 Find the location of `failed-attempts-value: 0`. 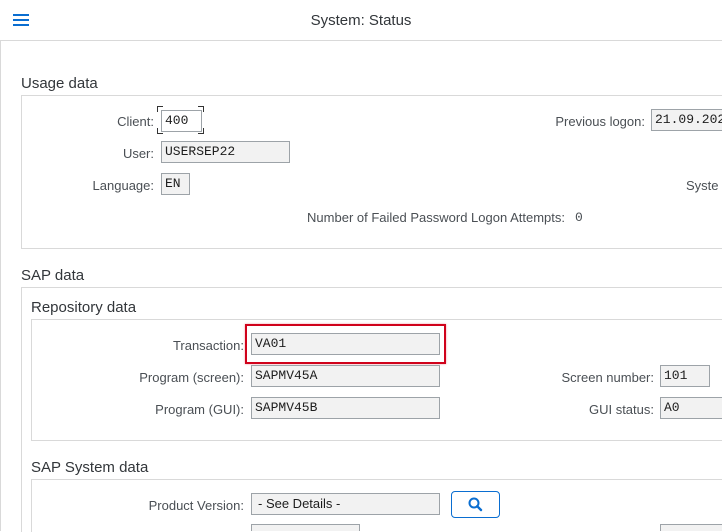

failed-attempts-value: 0 is located at coordinates (579, 217).